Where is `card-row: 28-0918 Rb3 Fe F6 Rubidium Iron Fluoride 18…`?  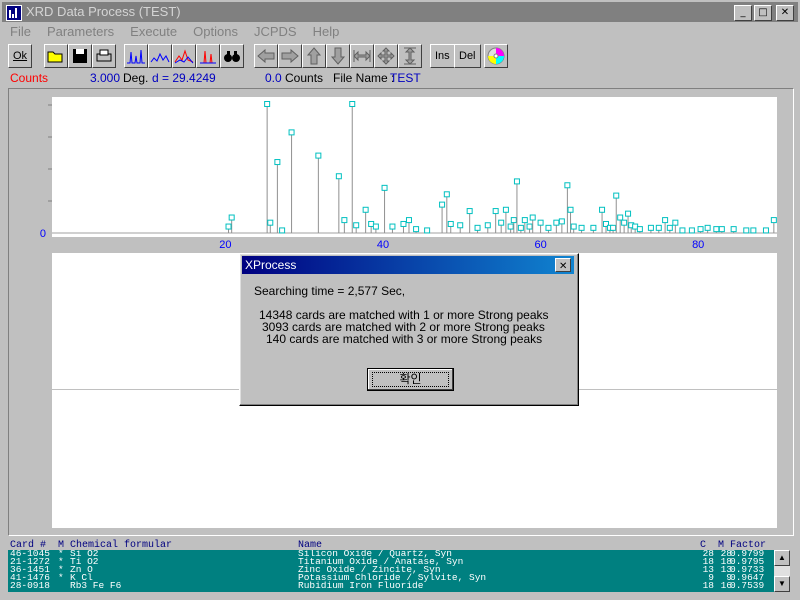
card-row: 28-0918 Rb3 Fe F6 Rubidium Iron Fluoride 18… is located at coordinates (391, 585).